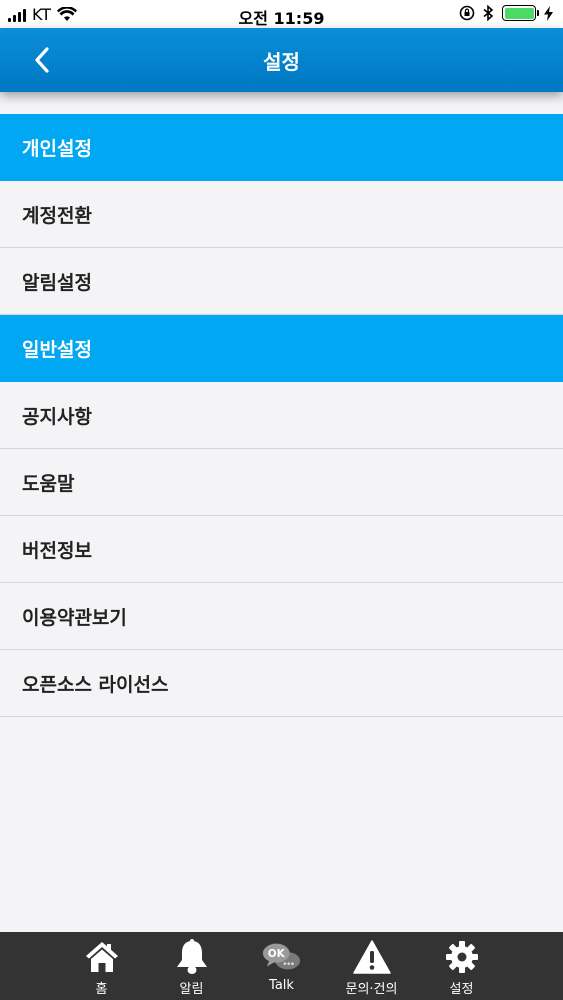  What do you see at coordinates (281, 14) in the screenshot?
I see `status-bar: KT 오전 11:59` at bounding box center [281, 14].